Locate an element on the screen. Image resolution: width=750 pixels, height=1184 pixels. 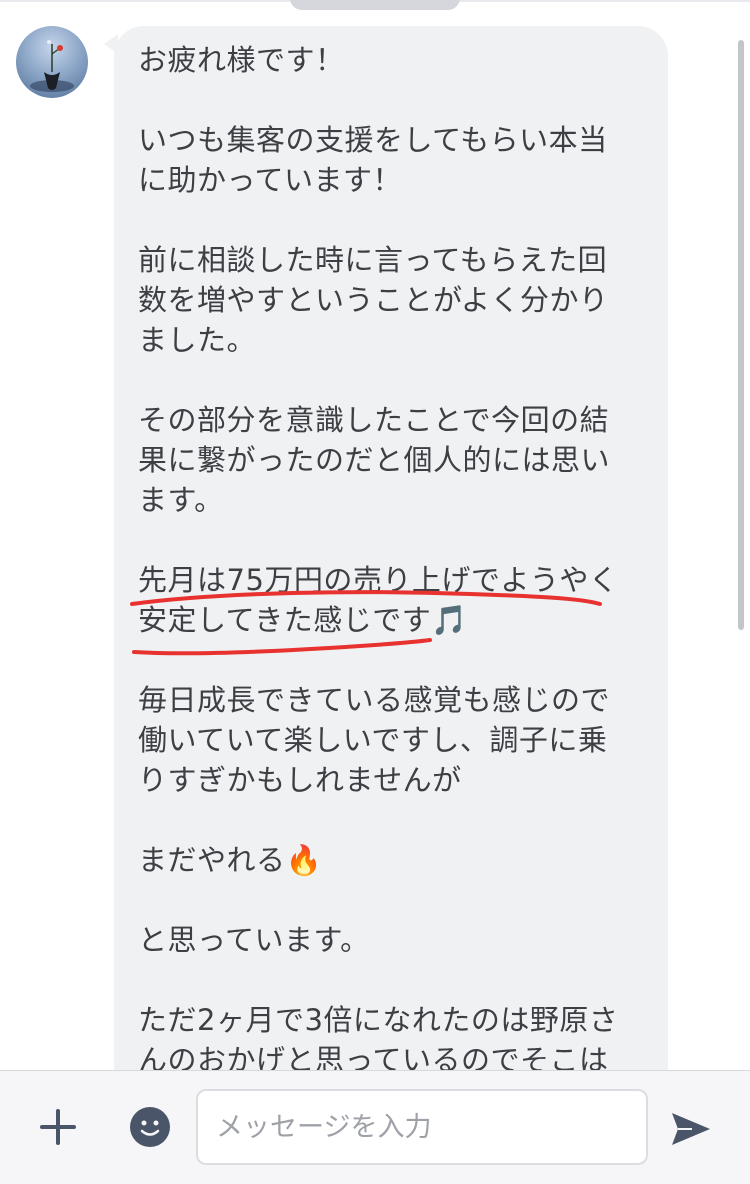
message-line: その部分を意識したことで今回の結 is located at coordinates (374, 420).